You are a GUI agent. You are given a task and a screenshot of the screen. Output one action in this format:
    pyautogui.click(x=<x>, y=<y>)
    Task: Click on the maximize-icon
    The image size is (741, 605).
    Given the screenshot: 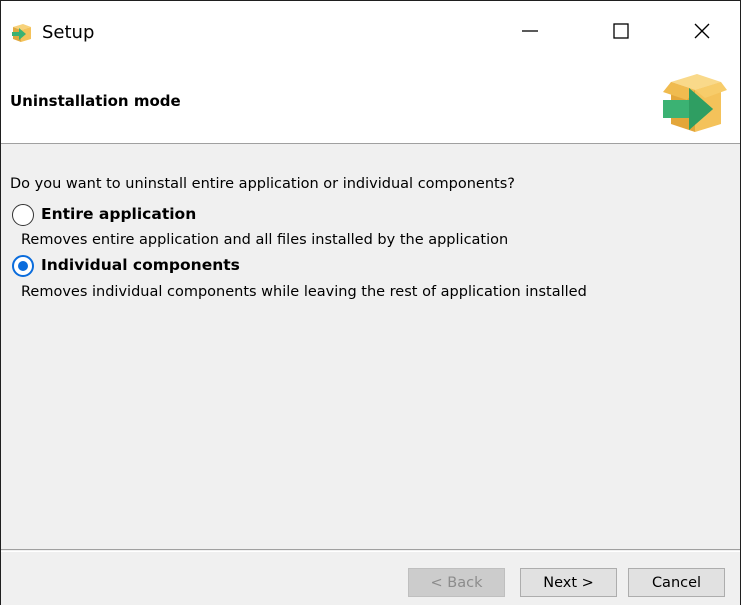 What is the action you would take?
    pyautogui.click(x=621, y=31)
    